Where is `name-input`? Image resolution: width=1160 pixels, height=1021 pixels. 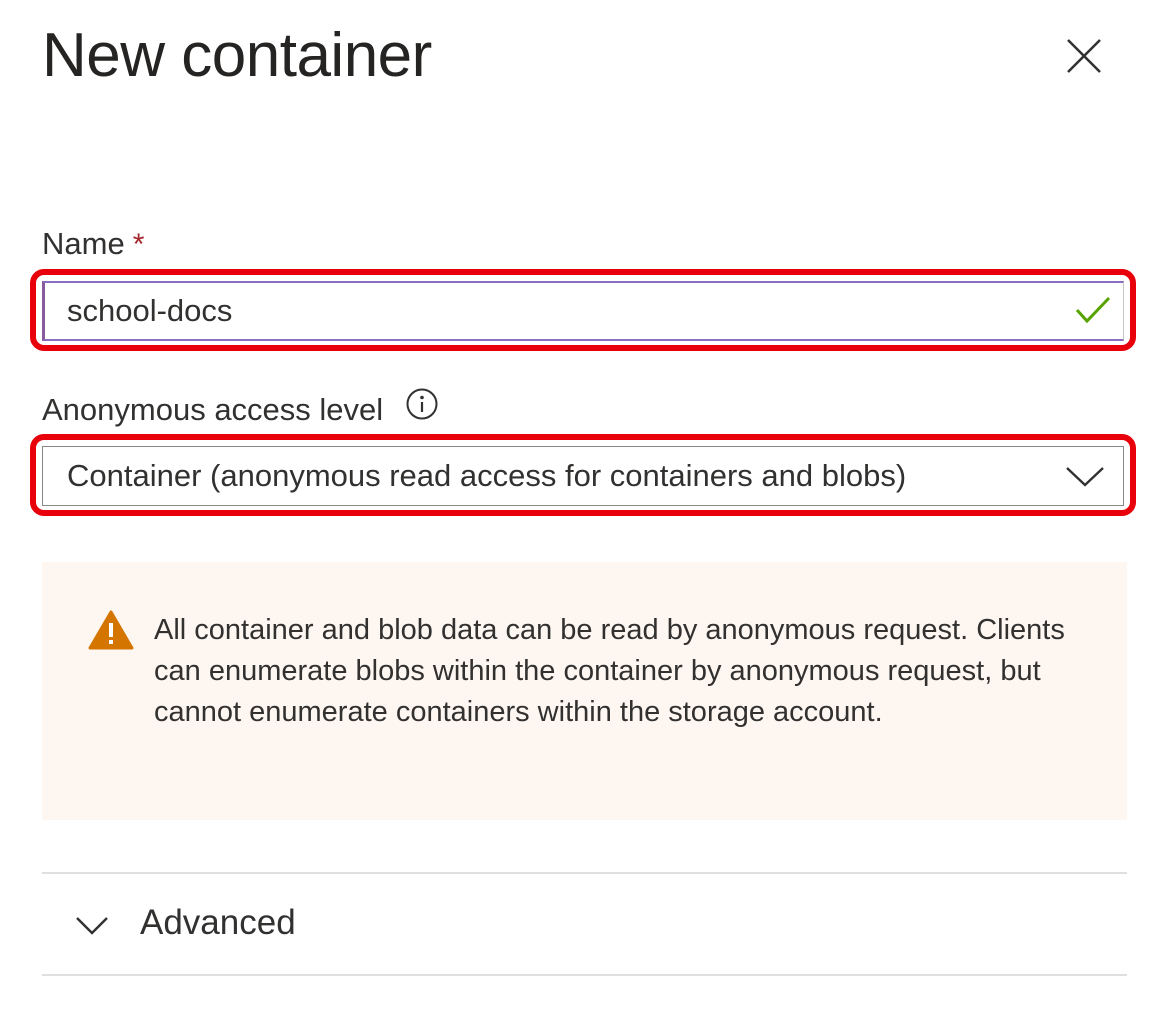
name-input is located at coordinates (583, 311).